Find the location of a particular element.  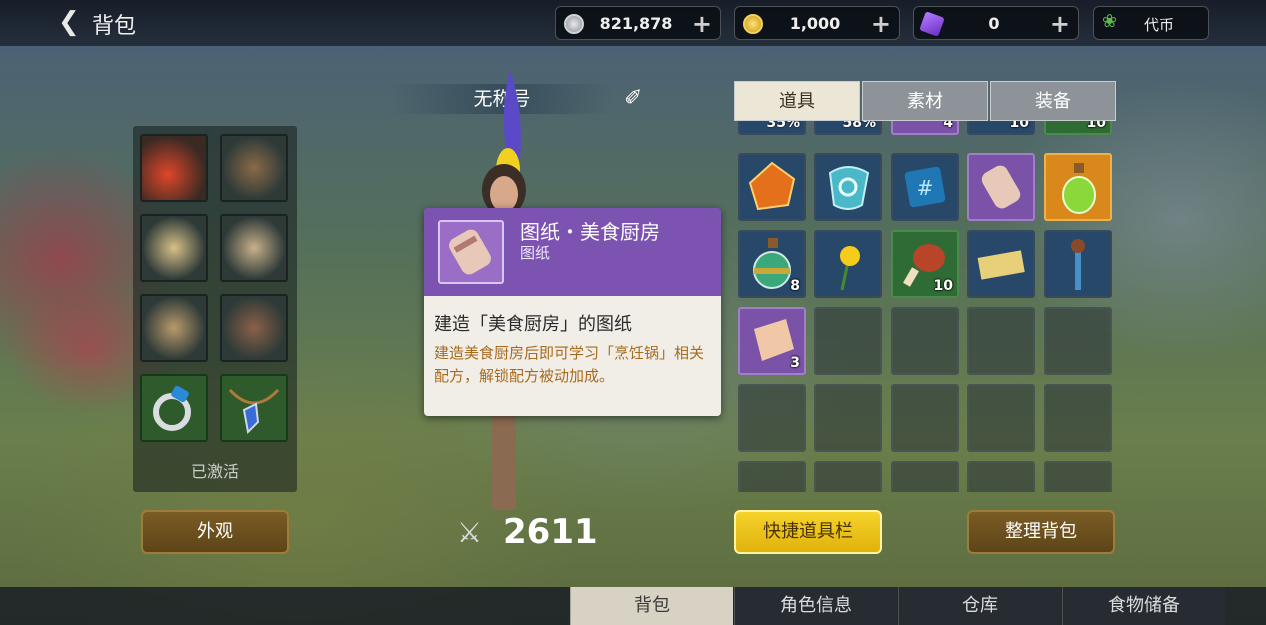

gem-currency: 0 + is located at coordinates (996, 23).